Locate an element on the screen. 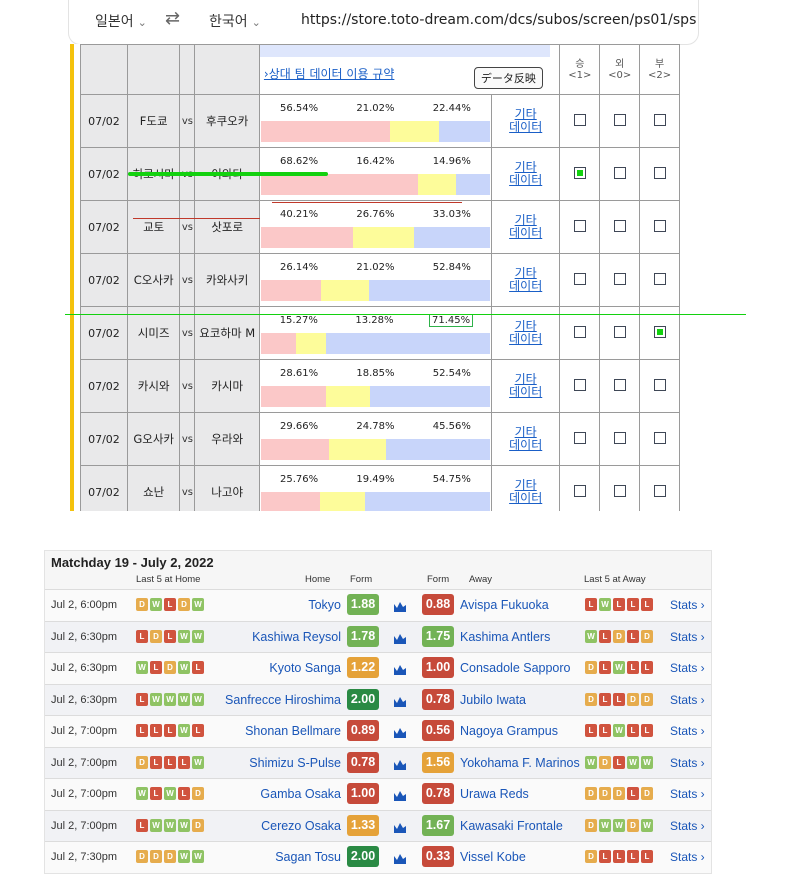 Image resolution: width=797 pixels, height=883 pixels. home-team-link: Kyoto Sanga is located at coordinates (305, 668).